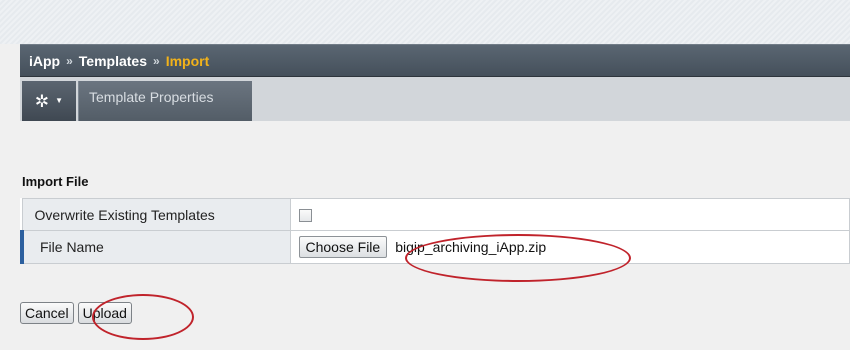 Image resolution: width=850 pixels, height=350 pixels. Describe the element at coordinates (569, 214) in the screenshot. I see `overwrite-value-cell` at that location.